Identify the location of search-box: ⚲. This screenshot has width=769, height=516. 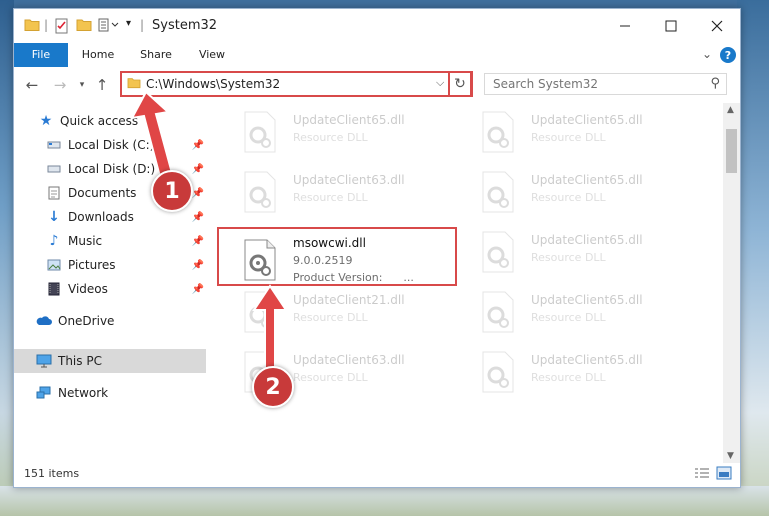
(605, 84).